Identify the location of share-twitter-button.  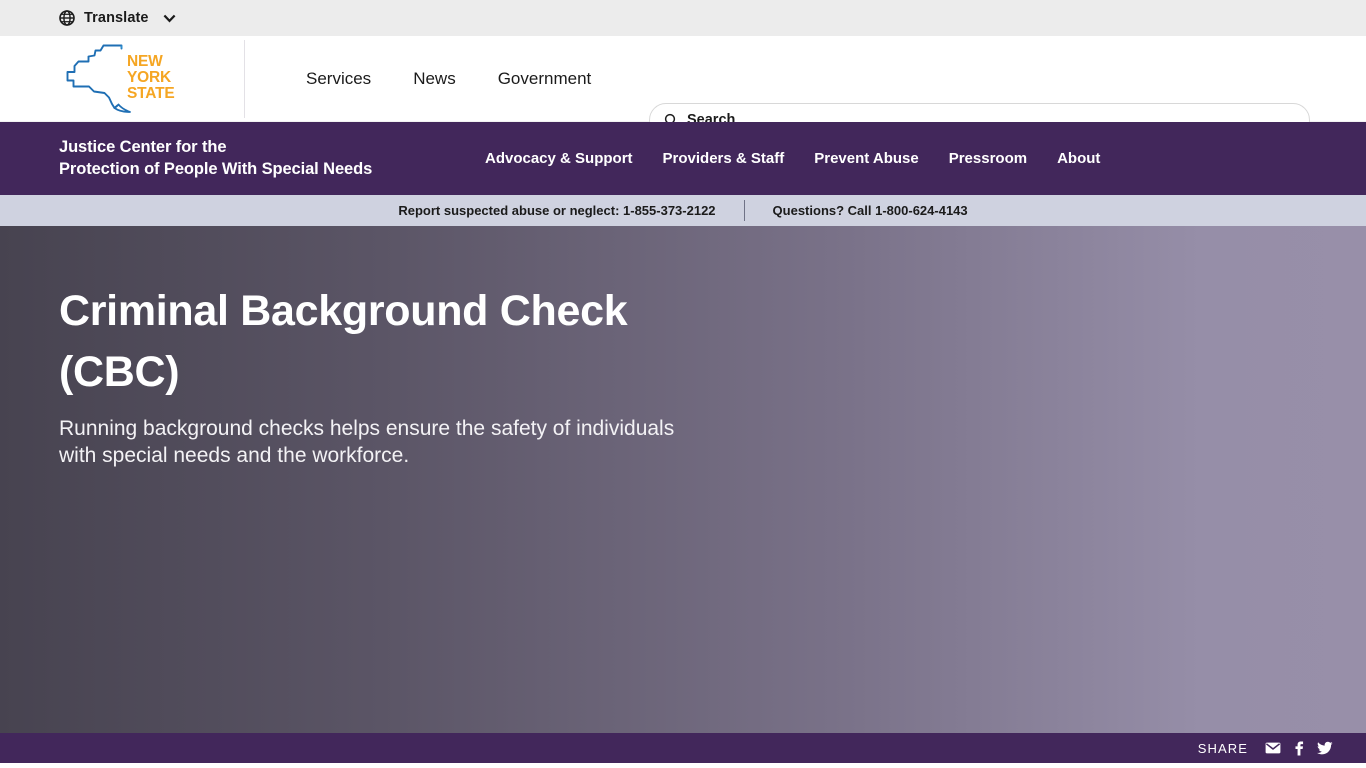
(1325, 748).